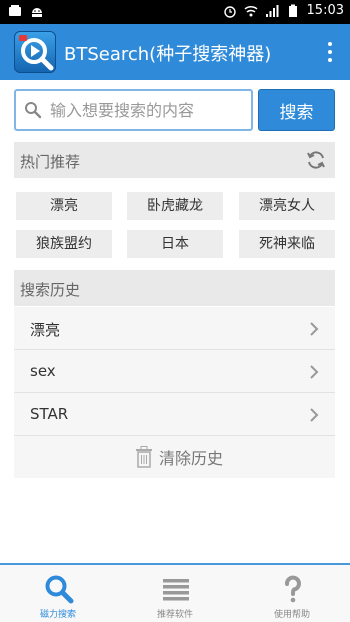  Describe the element at coordinates (45, 330) in the screenshot. I see `history-item-label: 漂亮` at that location.